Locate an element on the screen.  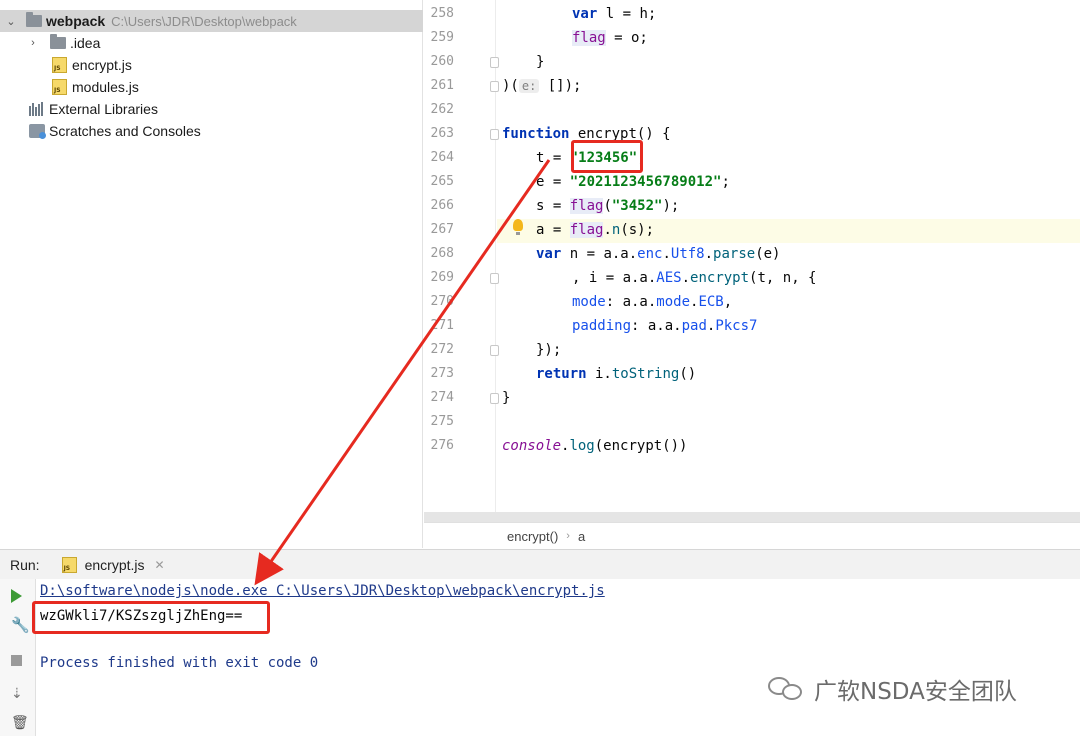
tree-item-label: .idea is located at coordinates (85, 43).